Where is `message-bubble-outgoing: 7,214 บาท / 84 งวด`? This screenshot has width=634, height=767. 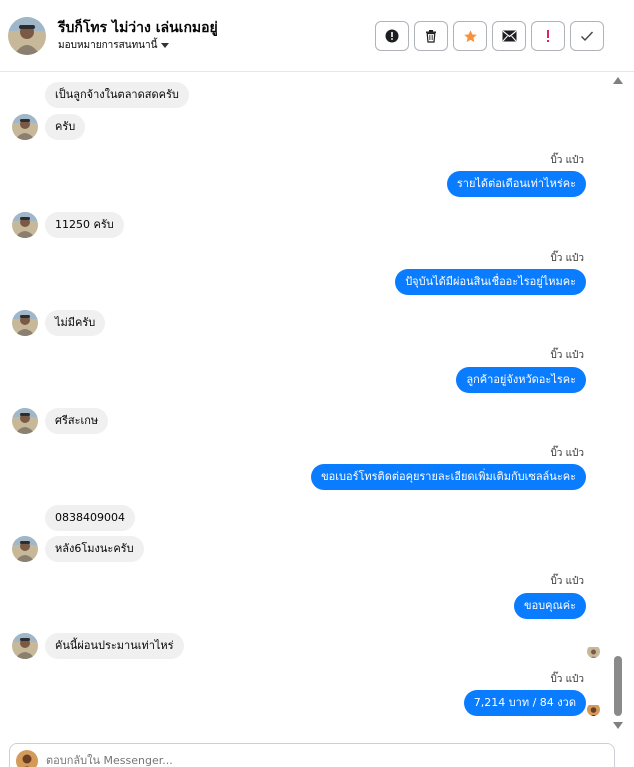
message-bubble-outgoing: 7,214 บาท / 84 งวด is located at coordinates (524, 703).